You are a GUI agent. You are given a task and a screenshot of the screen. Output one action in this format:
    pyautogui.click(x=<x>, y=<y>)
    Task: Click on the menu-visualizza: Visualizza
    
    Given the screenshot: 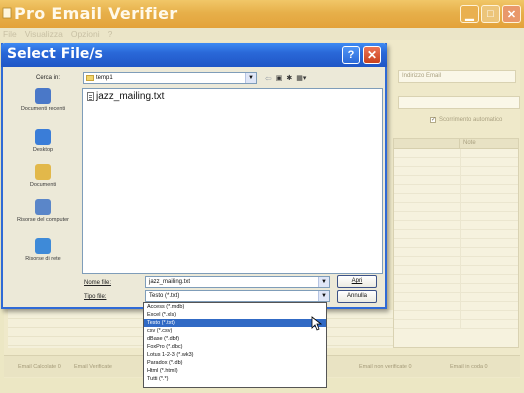 What is the action you would take?
    pyautogui.click(x=44, y=34)
    